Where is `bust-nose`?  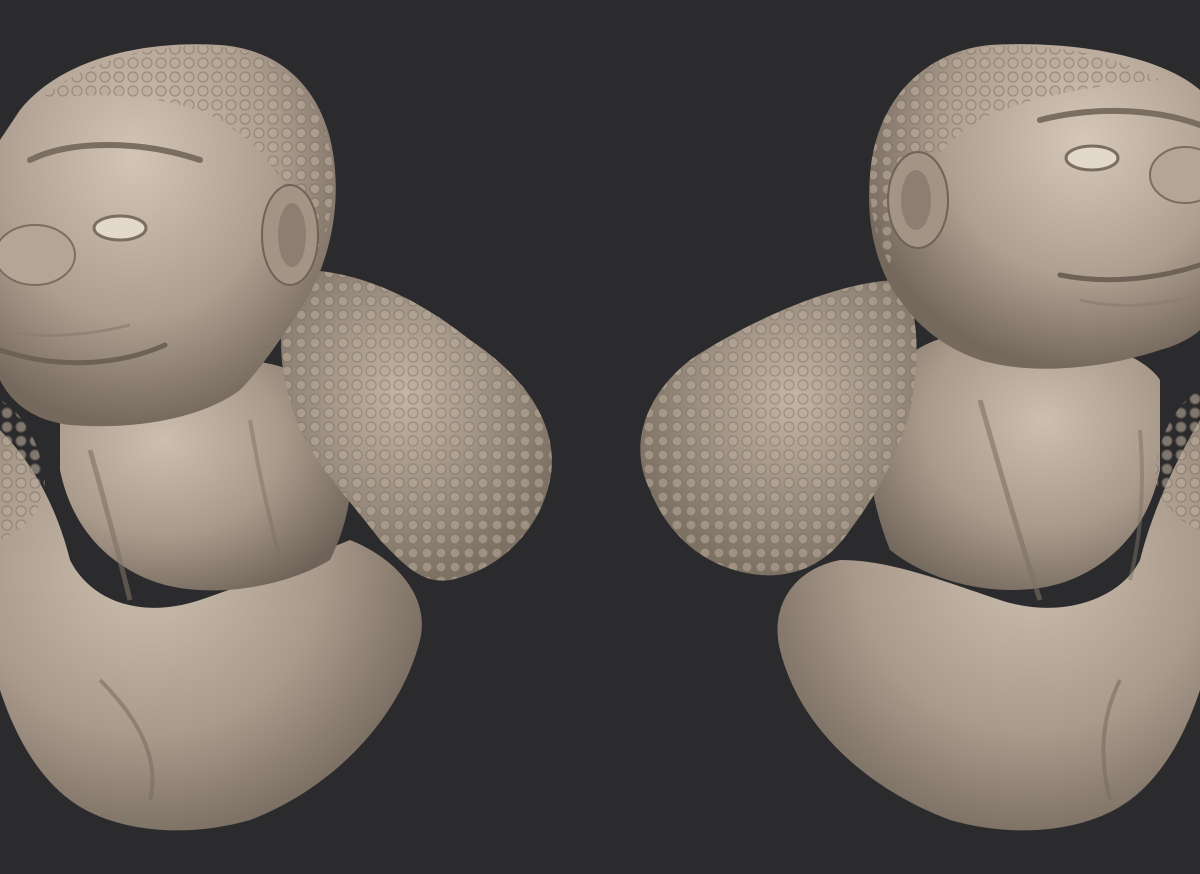 bust-nose is located at coordinates (38, 255).